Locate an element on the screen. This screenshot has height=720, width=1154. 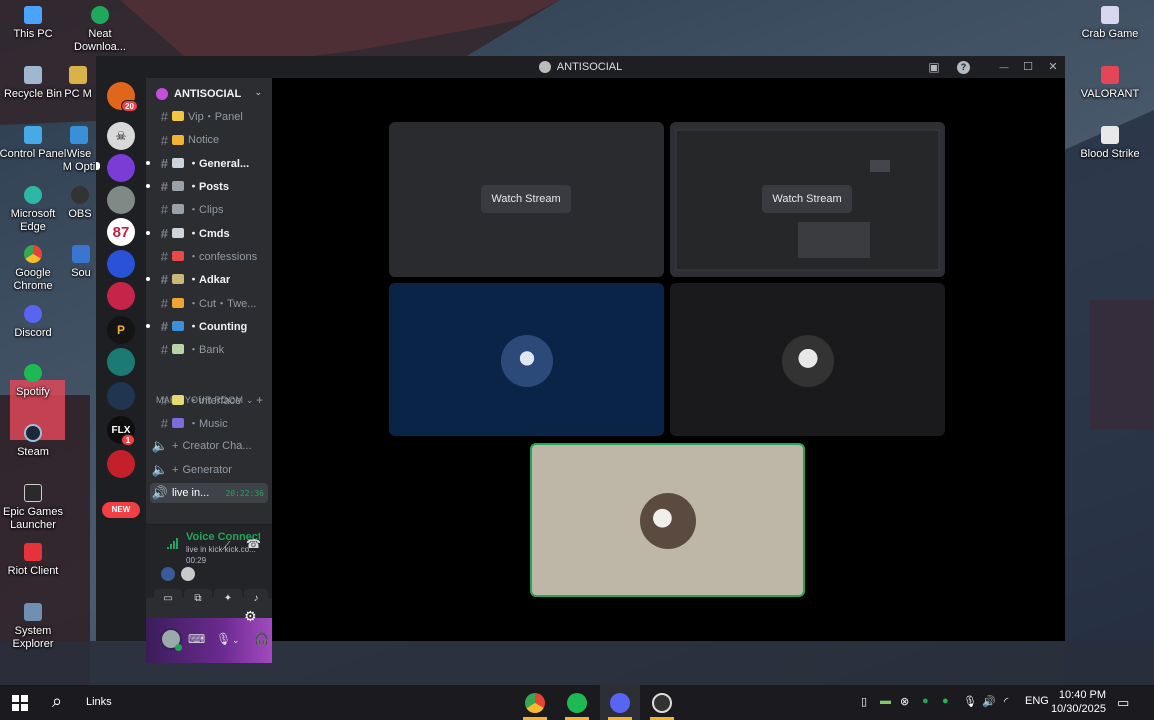
guild-icon-2: ☠ is located at coordinates (121, 136).